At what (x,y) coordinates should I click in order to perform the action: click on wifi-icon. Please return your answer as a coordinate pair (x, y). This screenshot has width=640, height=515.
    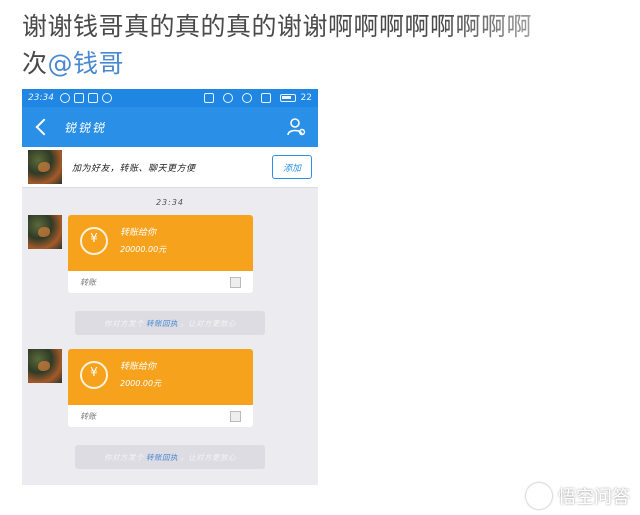
    Looking at the image, I should click on (246, 98).